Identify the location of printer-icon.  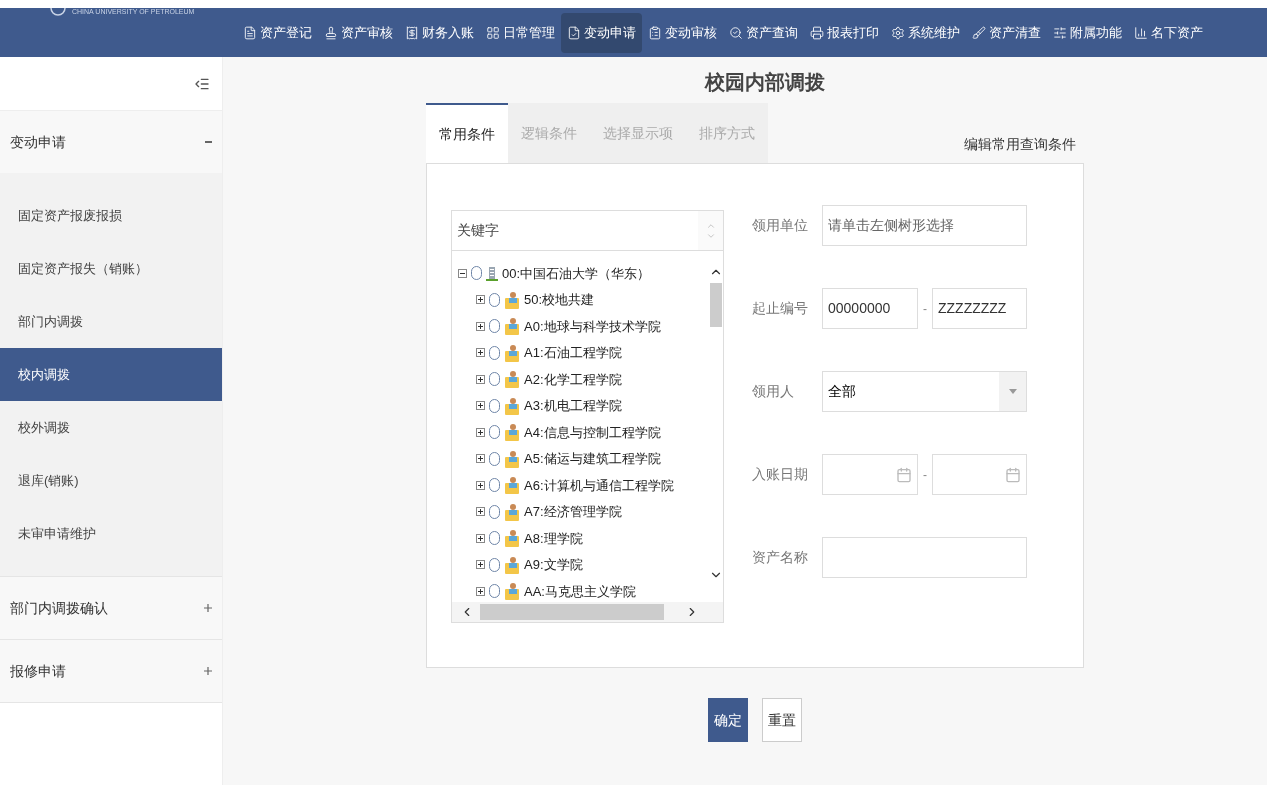
(817, 32).